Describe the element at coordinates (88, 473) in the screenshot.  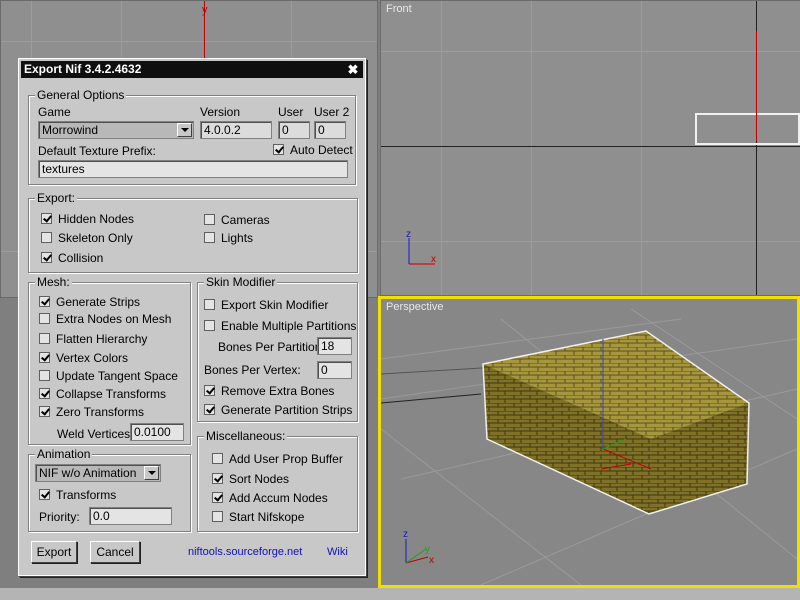
I see `animation-mode-value: NIF w/o Animation` at that location.